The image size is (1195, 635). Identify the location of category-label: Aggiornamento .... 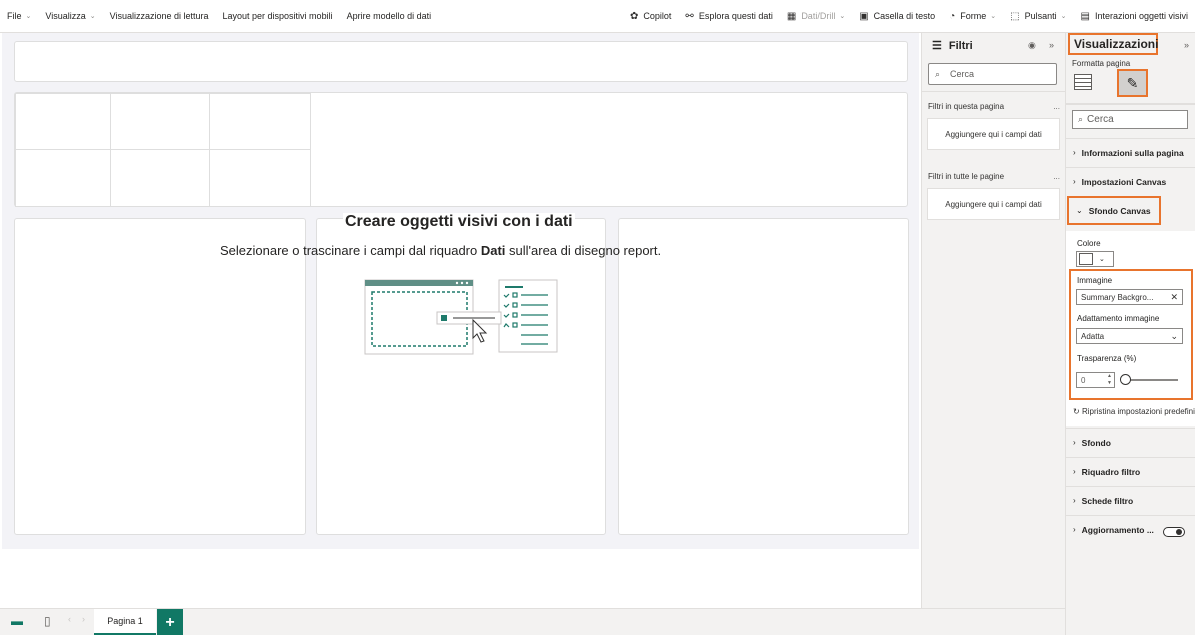
(1117, 529).